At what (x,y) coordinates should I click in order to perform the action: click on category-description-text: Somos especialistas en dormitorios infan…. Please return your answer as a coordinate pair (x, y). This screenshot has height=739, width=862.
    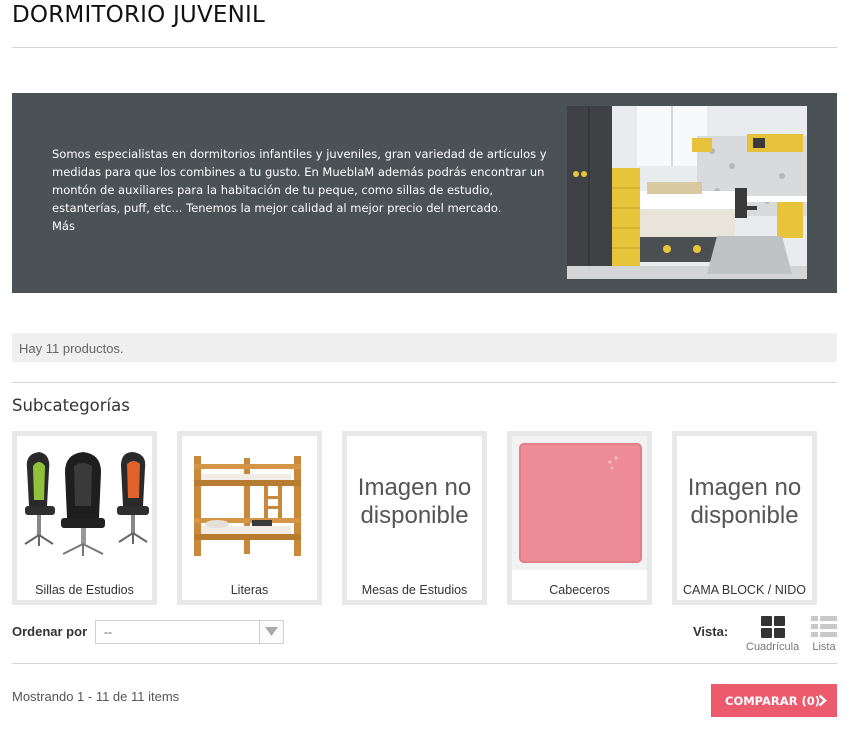
    Looking at the image, I should click on (299, 181).